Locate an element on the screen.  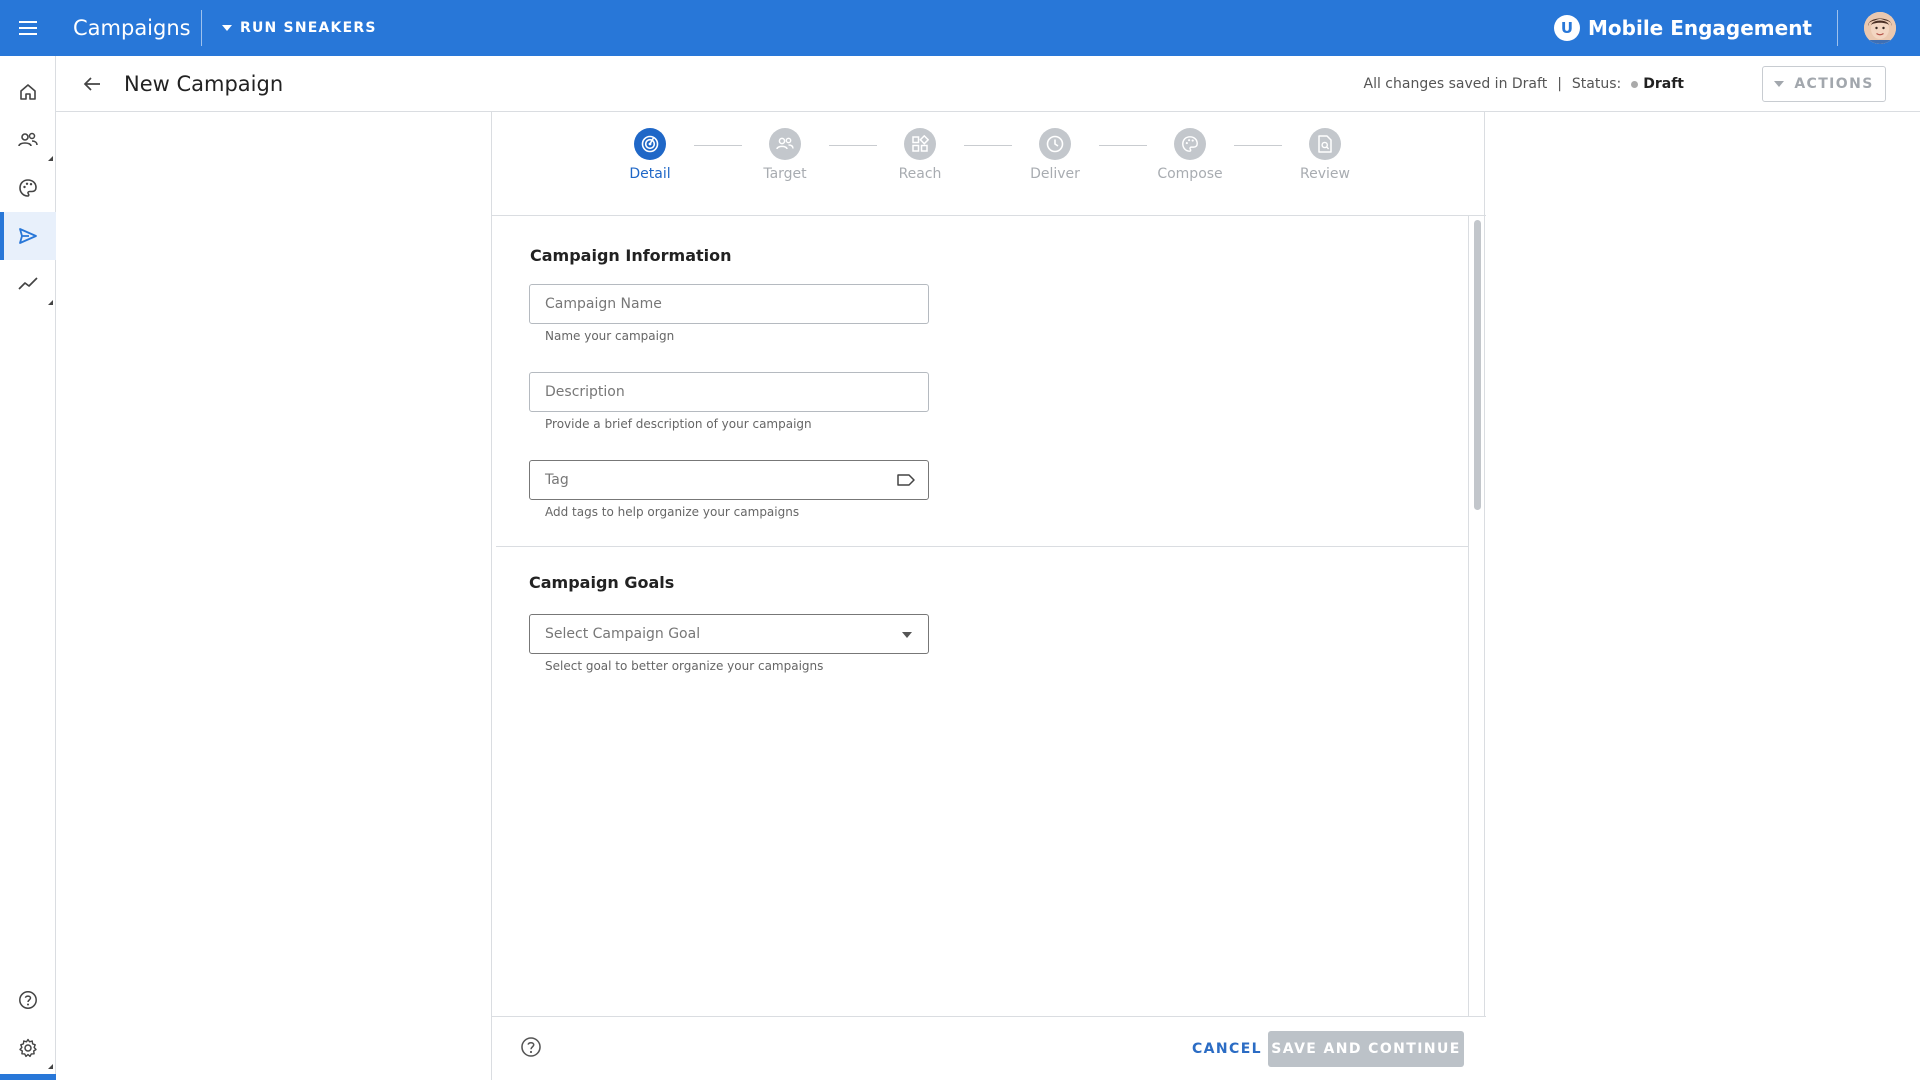
campaign-name-input: Campaign Name is located at coordinates (729, 304).